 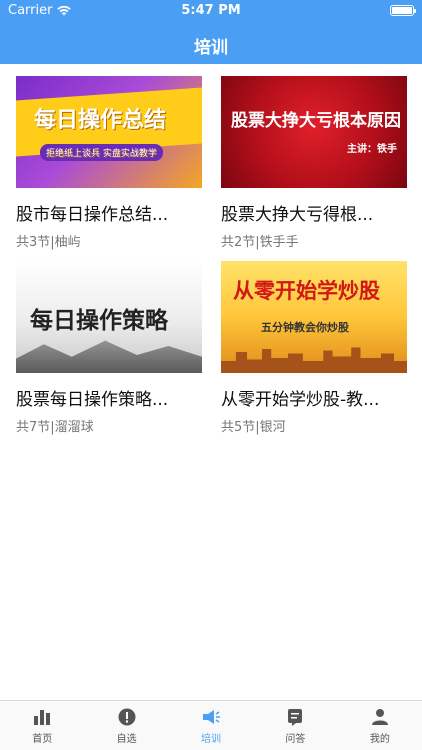 What do you see at coordinates (100, 120) in the screenshot?
I see `thumbnail-title: 每日操作总结` at bounding box center [100, 120].